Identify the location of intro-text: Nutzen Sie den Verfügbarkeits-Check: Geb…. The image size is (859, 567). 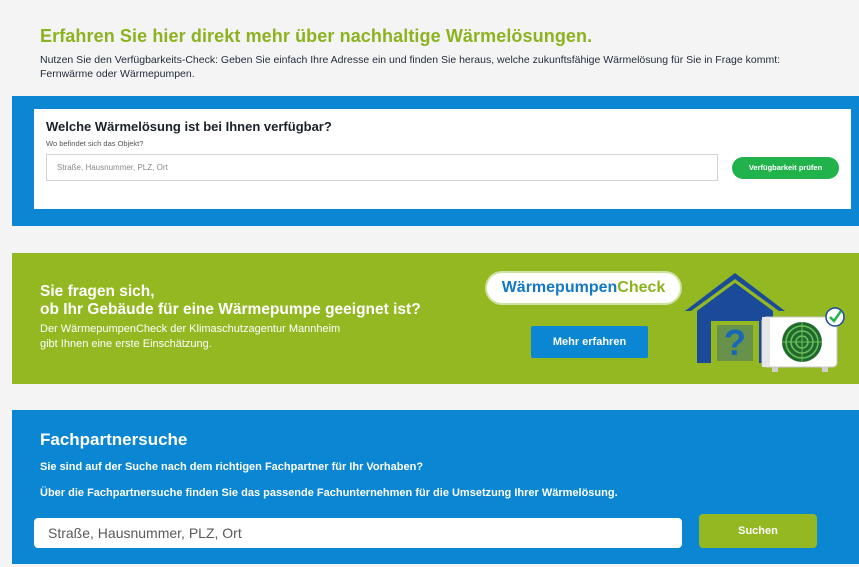
(410, 67).